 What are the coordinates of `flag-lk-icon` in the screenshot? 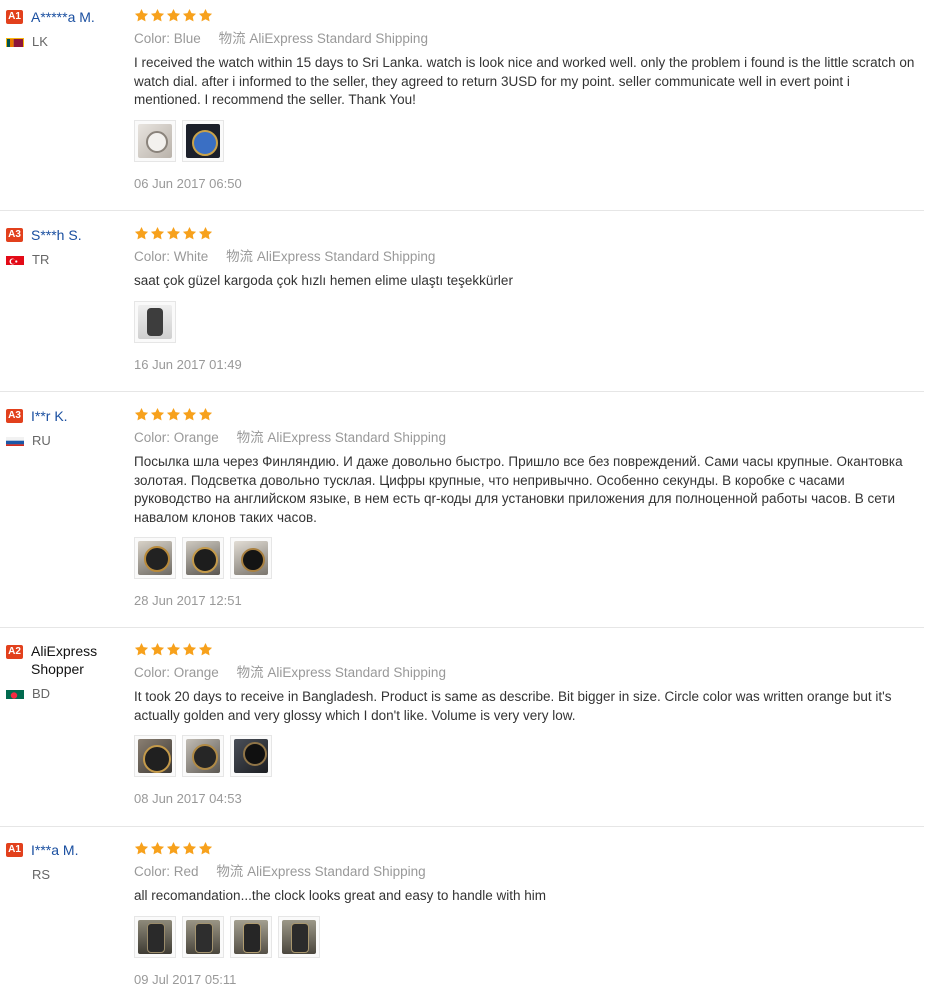 It's located at (15, 41).